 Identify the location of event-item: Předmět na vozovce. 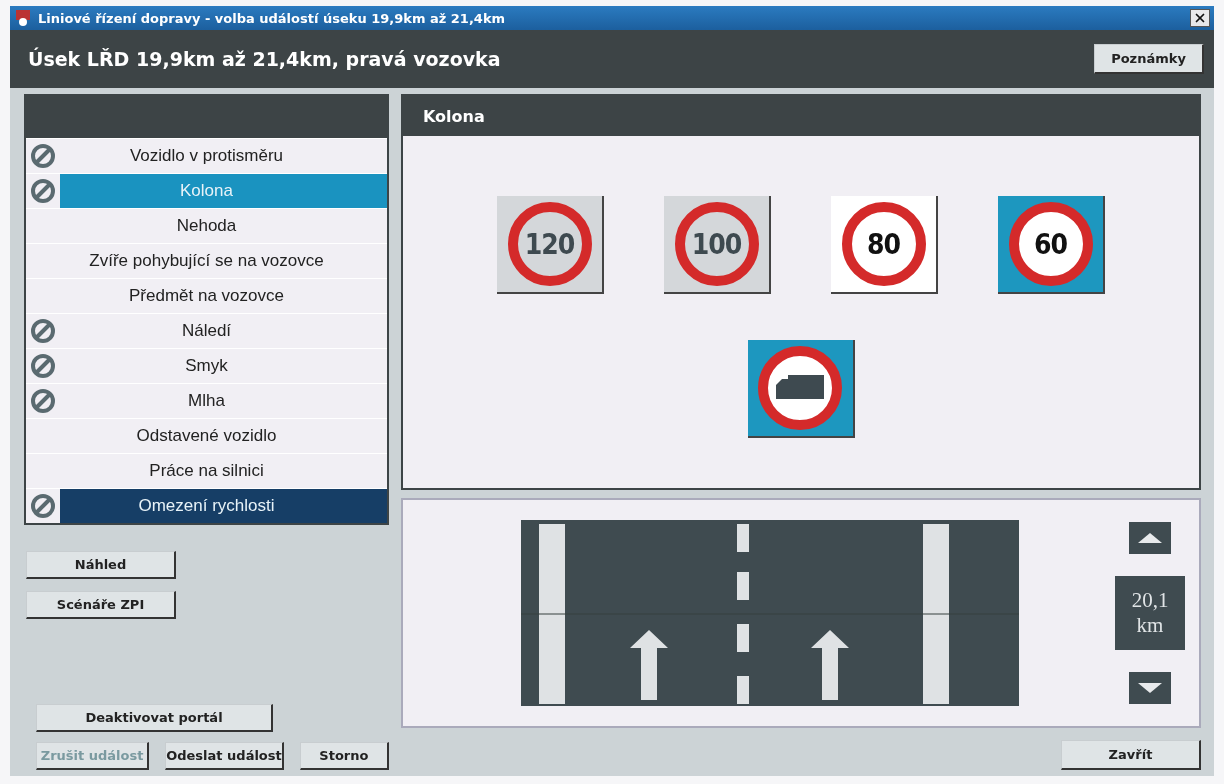
(206, 295).